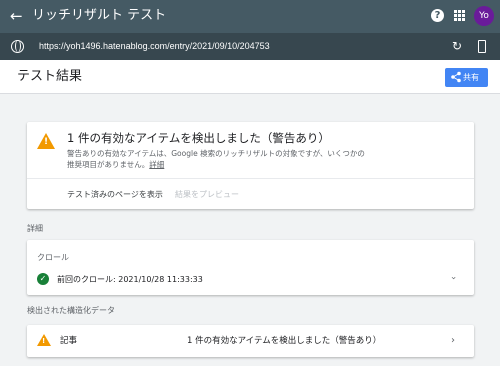  What do you see at coordinates (156, 164) in the screenshot?
I see `learn-more-link: 詳細` at bounding box center [156, 164].